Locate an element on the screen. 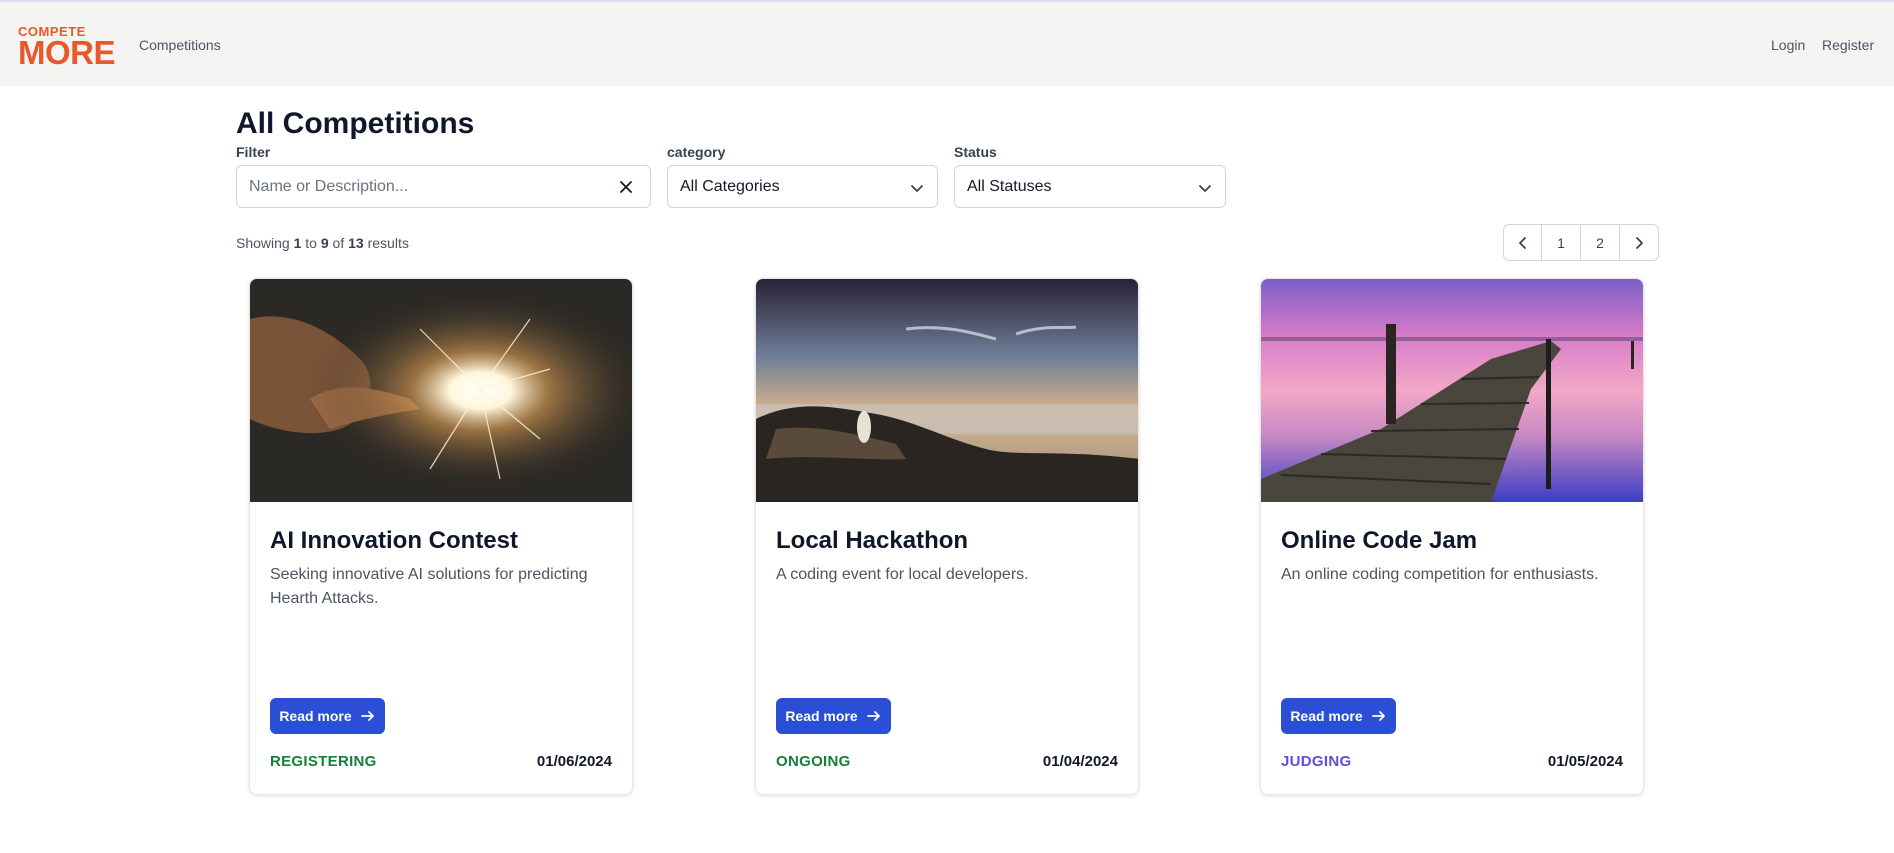 This screenshot has width=1894, height=853. results-from: 1 is located at coordinates (297, 243).